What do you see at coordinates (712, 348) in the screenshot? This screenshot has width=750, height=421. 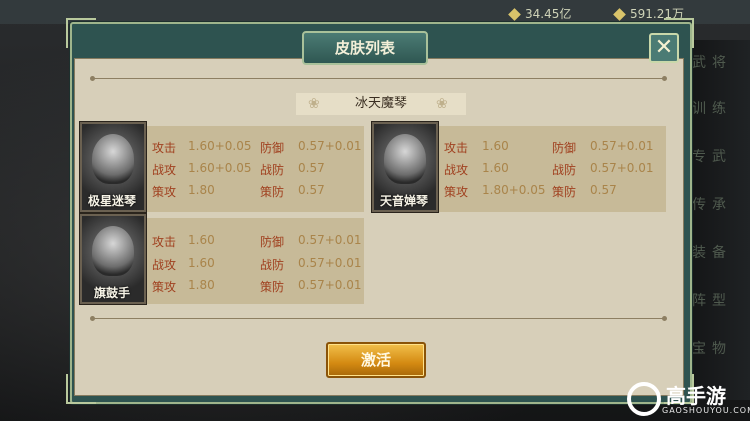 I see `side-tab-7: 宝物` at bounding box center [712, 348].